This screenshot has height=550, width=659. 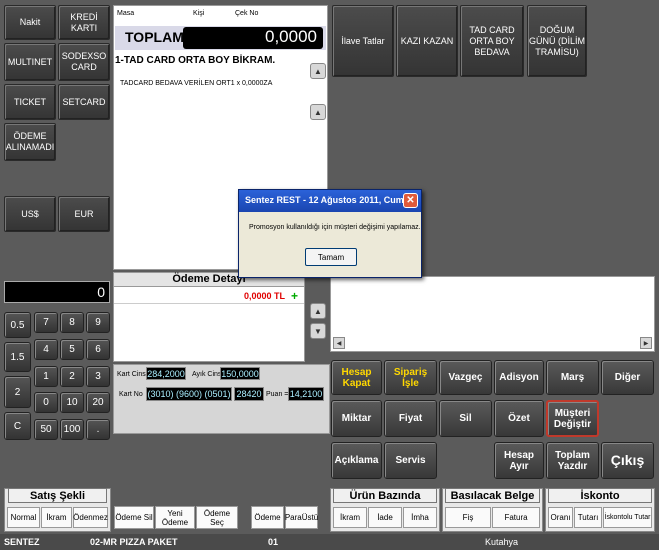 I want to click on start-cooking-button: Marş, so click(x=572, y=377).